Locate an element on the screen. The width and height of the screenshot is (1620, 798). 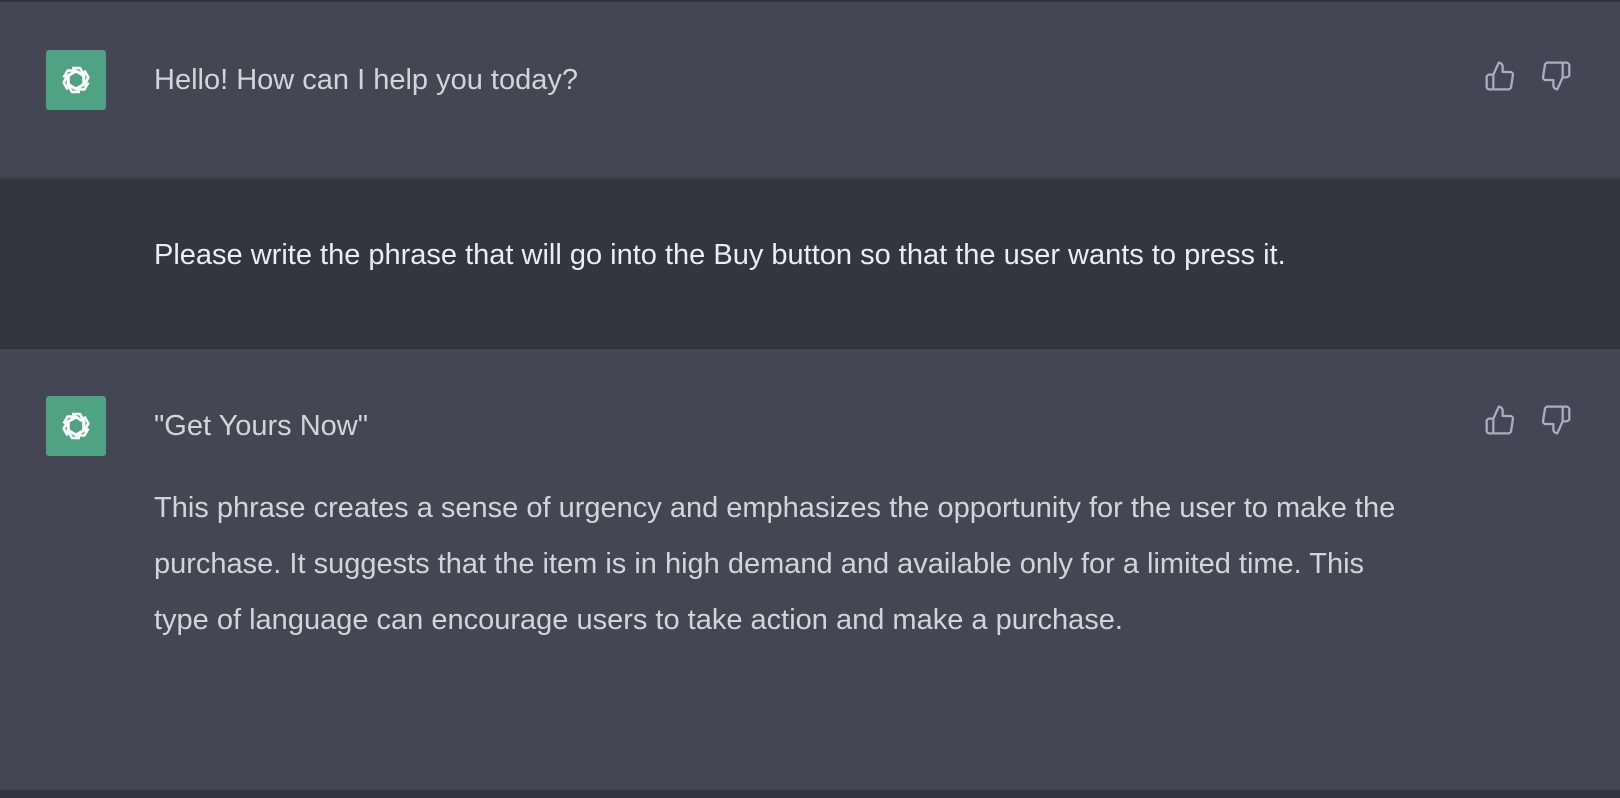
pixelated-user-avatar is located at coordinates (78, 256).